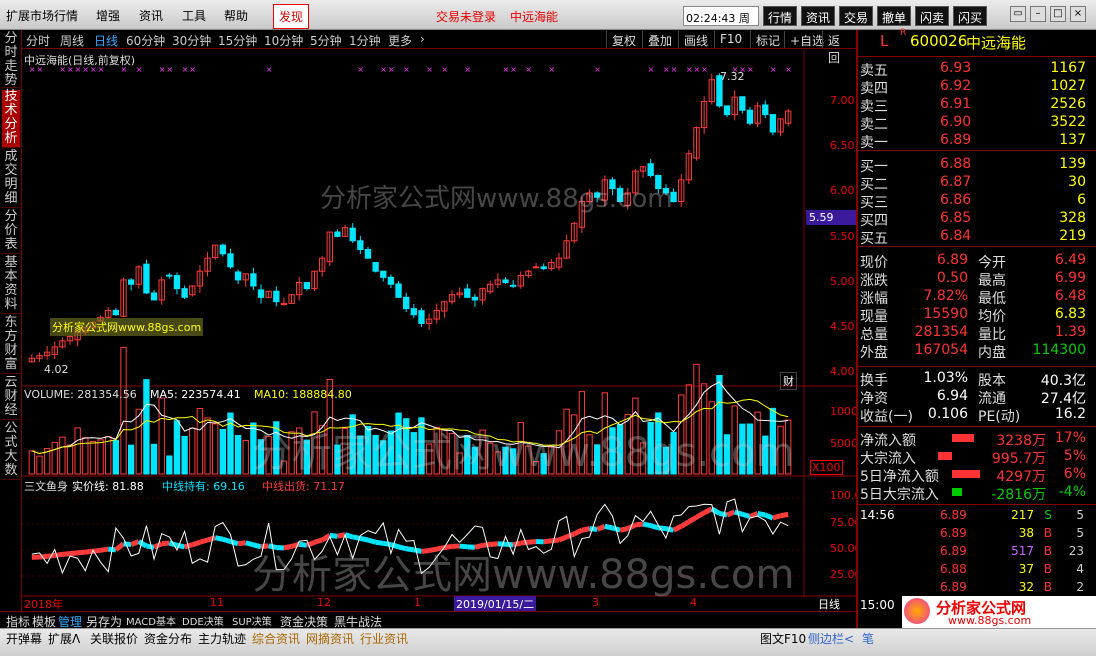  Describe the element at coordinates (973, 201) in the screenshot. I see `bid-row: 买三 6.86 6` at that location.